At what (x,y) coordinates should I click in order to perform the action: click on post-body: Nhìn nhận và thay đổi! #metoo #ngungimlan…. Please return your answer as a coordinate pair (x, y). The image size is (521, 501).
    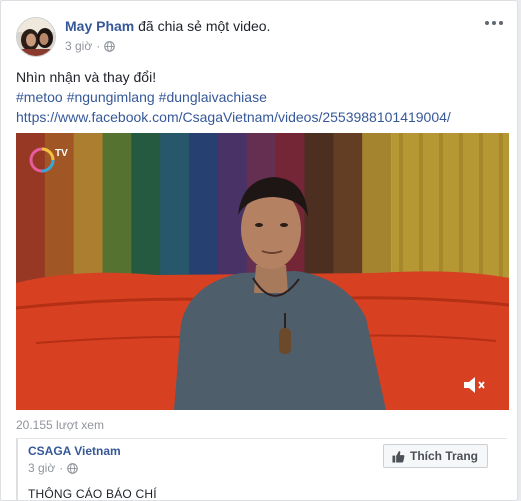
    Looking at the image, I should click on (259, 97).